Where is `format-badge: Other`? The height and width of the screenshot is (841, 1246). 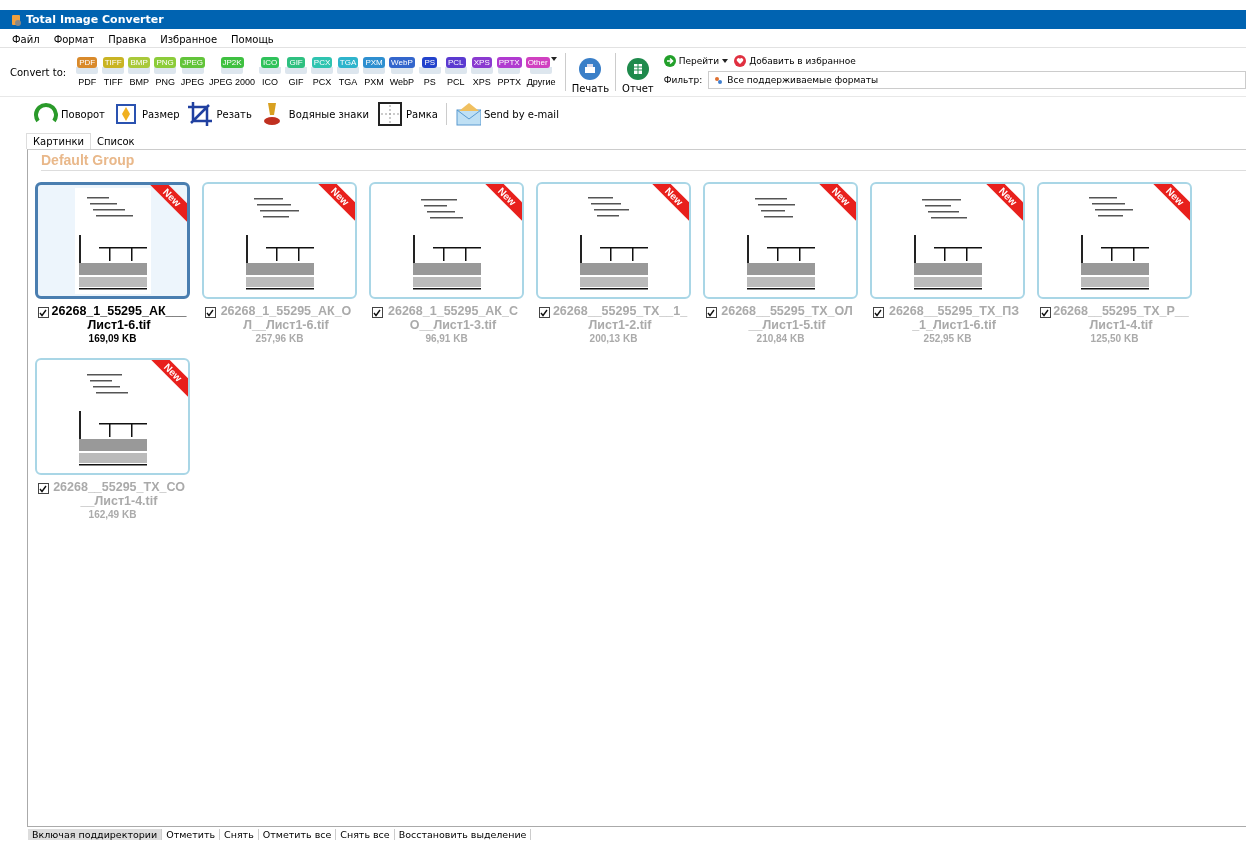 format-badge: Other is located at coordinates (537, 62).